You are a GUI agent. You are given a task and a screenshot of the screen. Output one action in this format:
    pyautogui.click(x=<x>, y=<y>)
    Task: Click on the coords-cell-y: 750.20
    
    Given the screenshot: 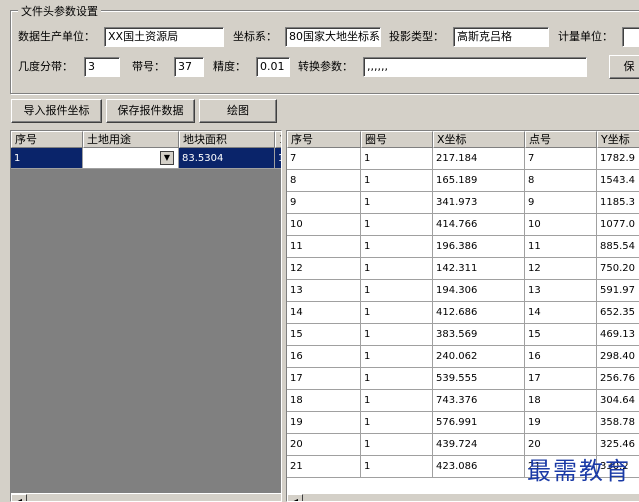 What is the action you would take?
    pyautogui.click(x=618, y=269)
    